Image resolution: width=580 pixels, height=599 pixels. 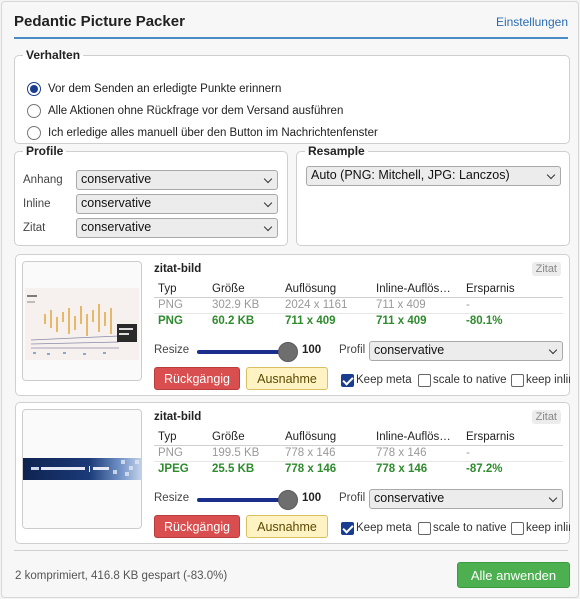 What do you see at coordinates (177, 180) in the screenshot?
I see `profile-select-attachment: conservative` at bounding box center [177, 180].